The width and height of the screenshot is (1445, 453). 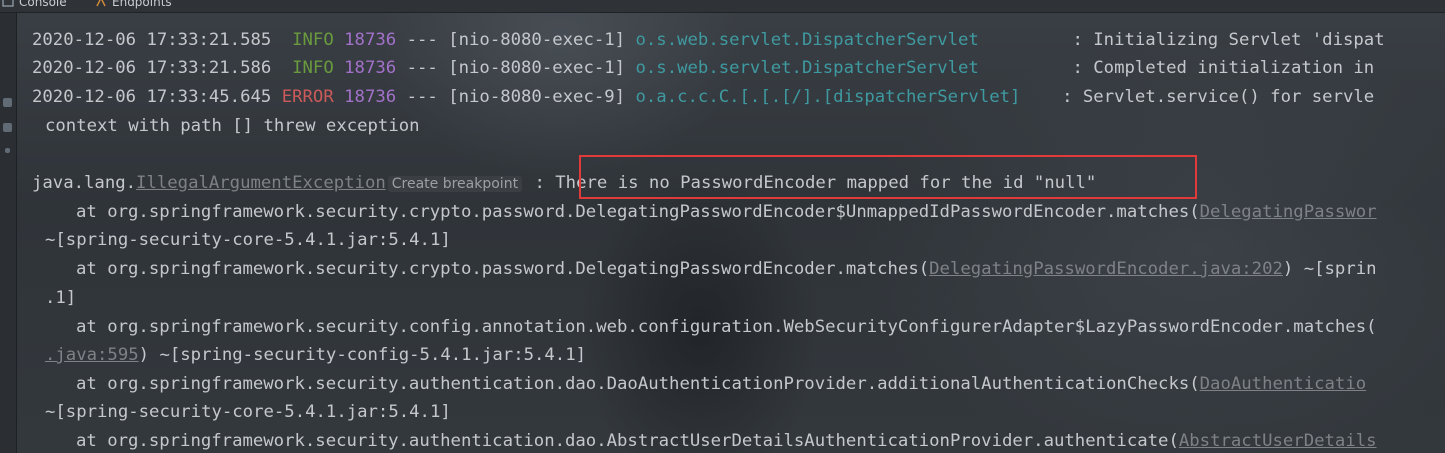 What do you see at coordinates (8, 3) in the screenshot?
I see `console-icon` at bounding box center [8, 3].